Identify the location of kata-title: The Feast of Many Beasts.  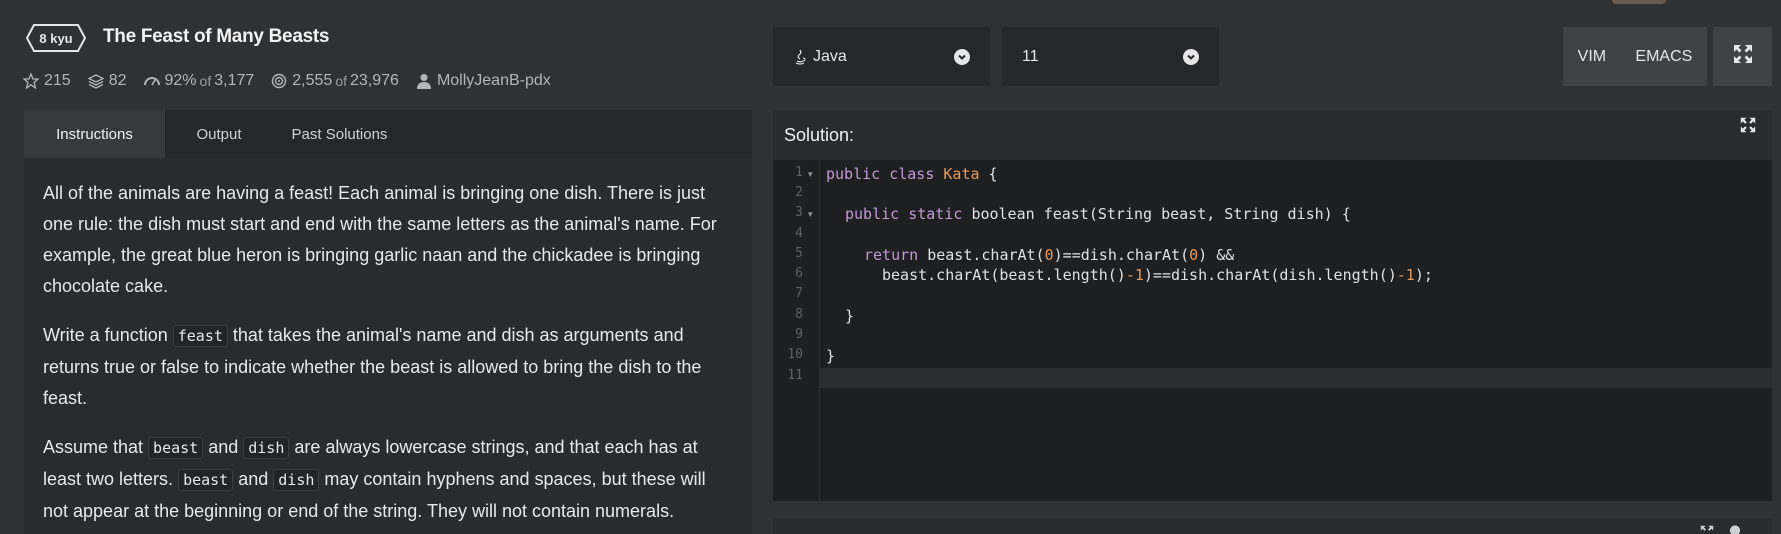
(216, 36).